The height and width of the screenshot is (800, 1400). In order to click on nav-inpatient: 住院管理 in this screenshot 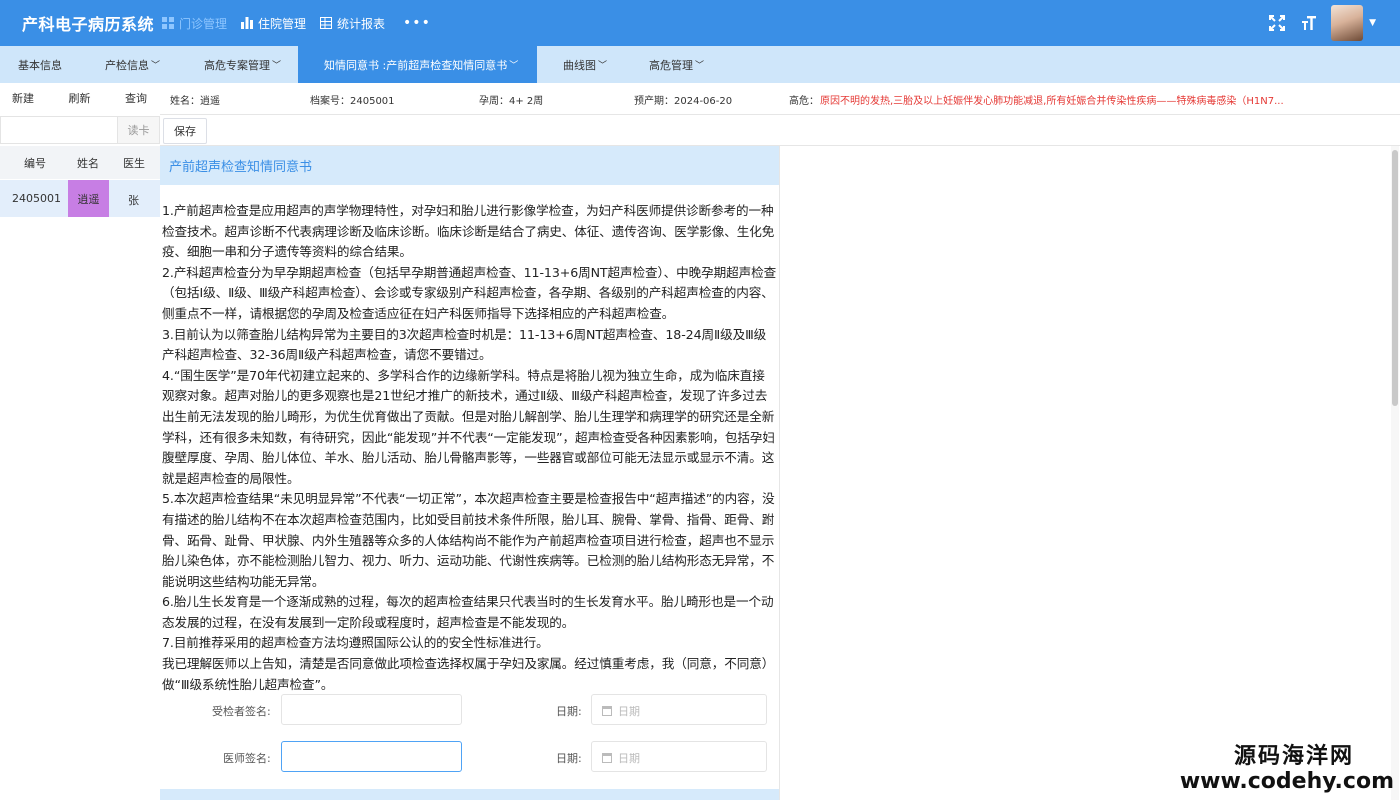, I will do `click(273, 23)`.